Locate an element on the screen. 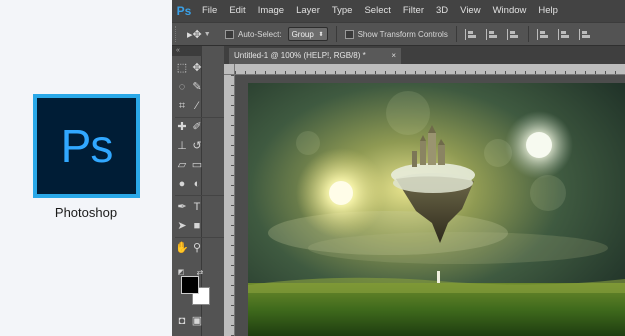  ruler-origin is located at coordinates (229, 69).